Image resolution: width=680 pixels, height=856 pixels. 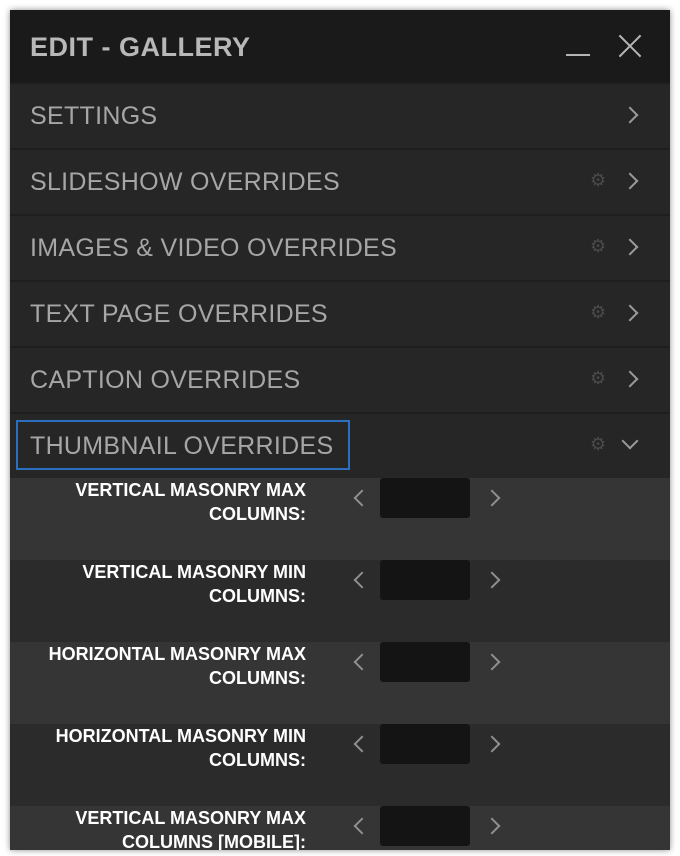 What do you see at coordinates (340, 519) in the screenshot?
I see `field-row: VERTICAL MASONRY MAX COLUMNS:` at bounding box center [340, 519].